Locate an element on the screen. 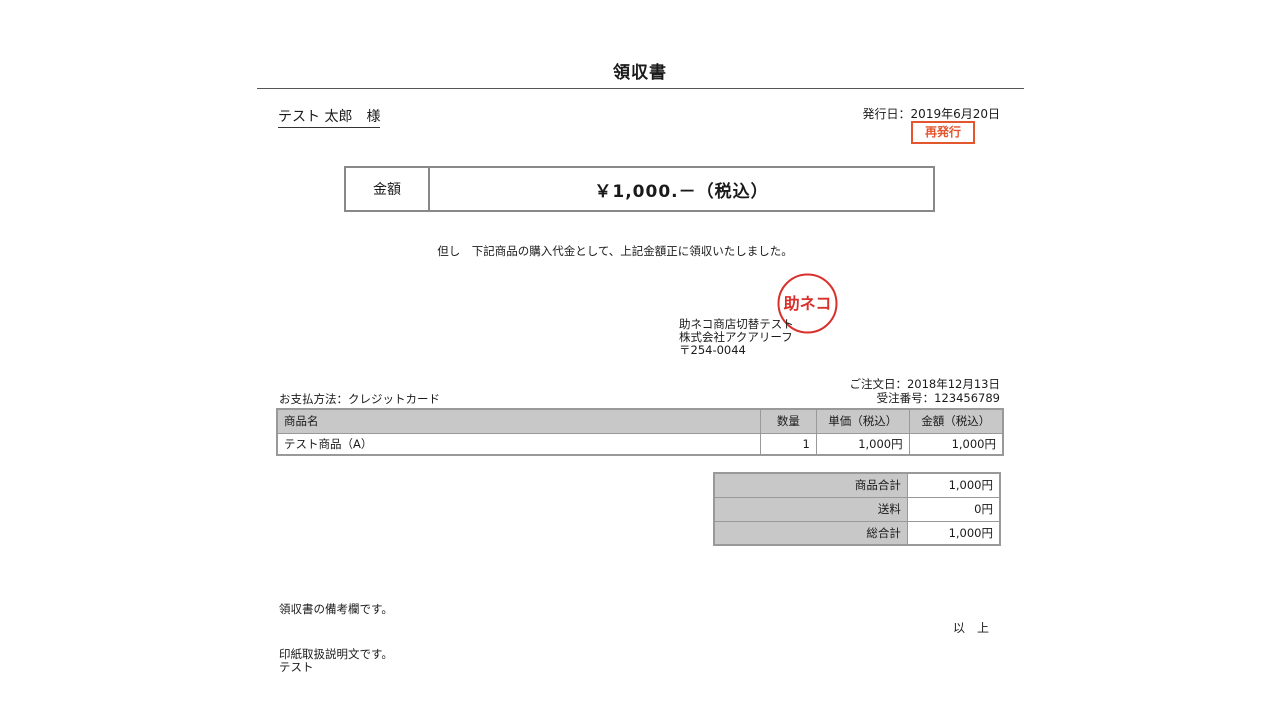 This screenshot has width=1280, height=720. header-unit-price: 単価（税込） is located at coordinates (863, 421).